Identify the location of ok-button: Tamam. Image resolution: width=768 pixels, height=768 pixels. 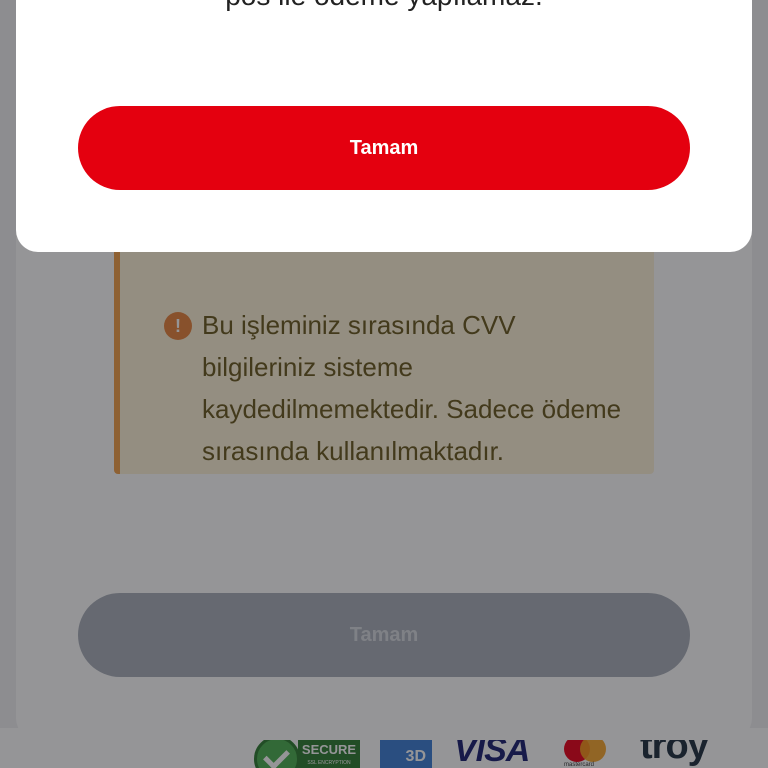
(384, 148).